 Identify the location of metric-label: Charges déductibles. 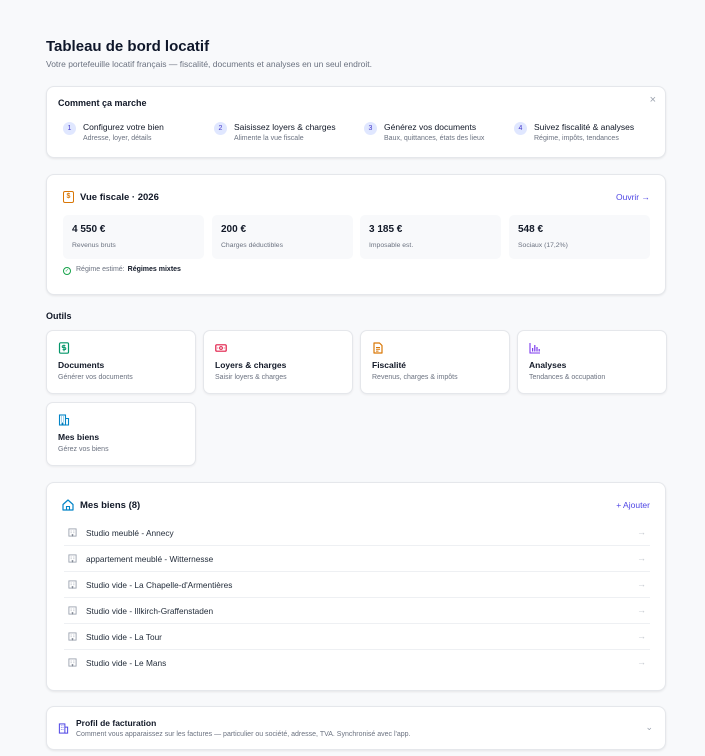
(252, 245).